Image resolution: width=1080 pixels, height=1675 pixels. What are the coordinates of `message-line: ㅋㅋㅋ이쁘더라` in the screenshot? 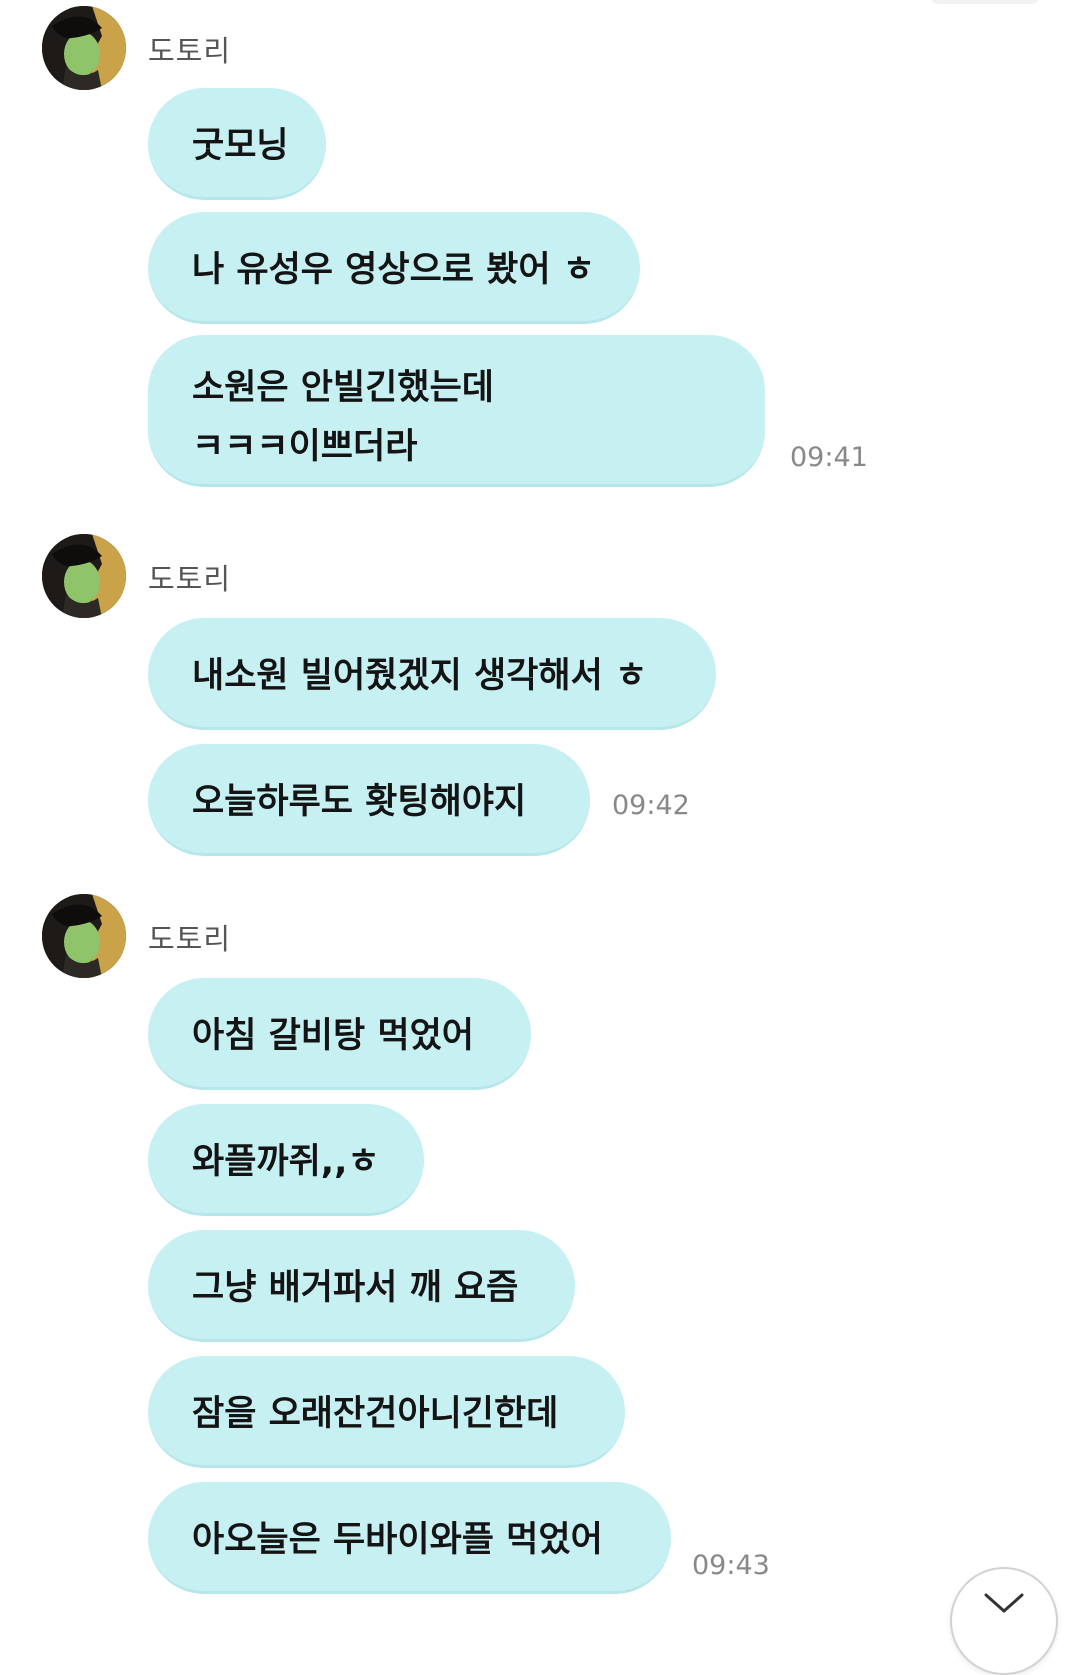 It's located at (305, 447).